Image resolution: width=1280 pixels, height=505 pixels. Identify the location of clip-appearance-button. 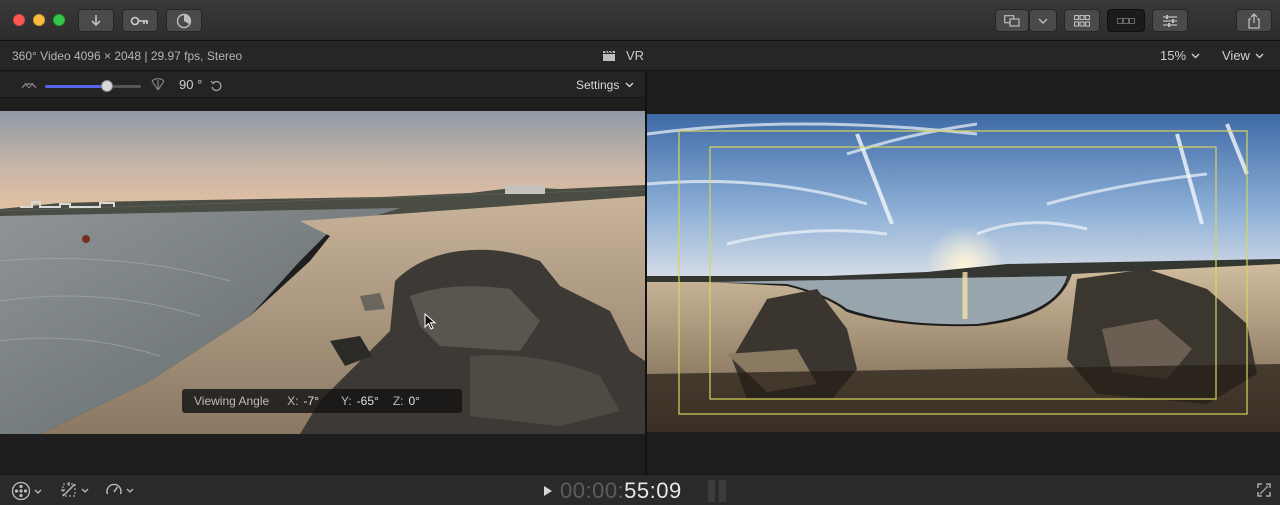
(1082, 20).